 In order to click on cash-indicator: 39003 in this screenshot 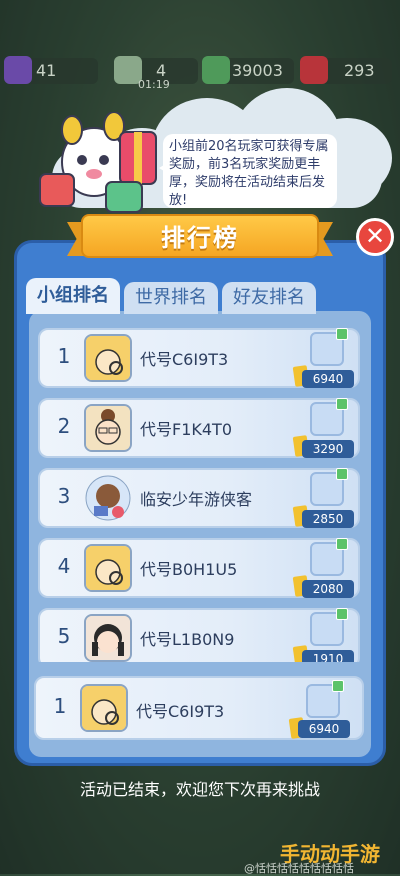, I will do `click(248, 70)`.